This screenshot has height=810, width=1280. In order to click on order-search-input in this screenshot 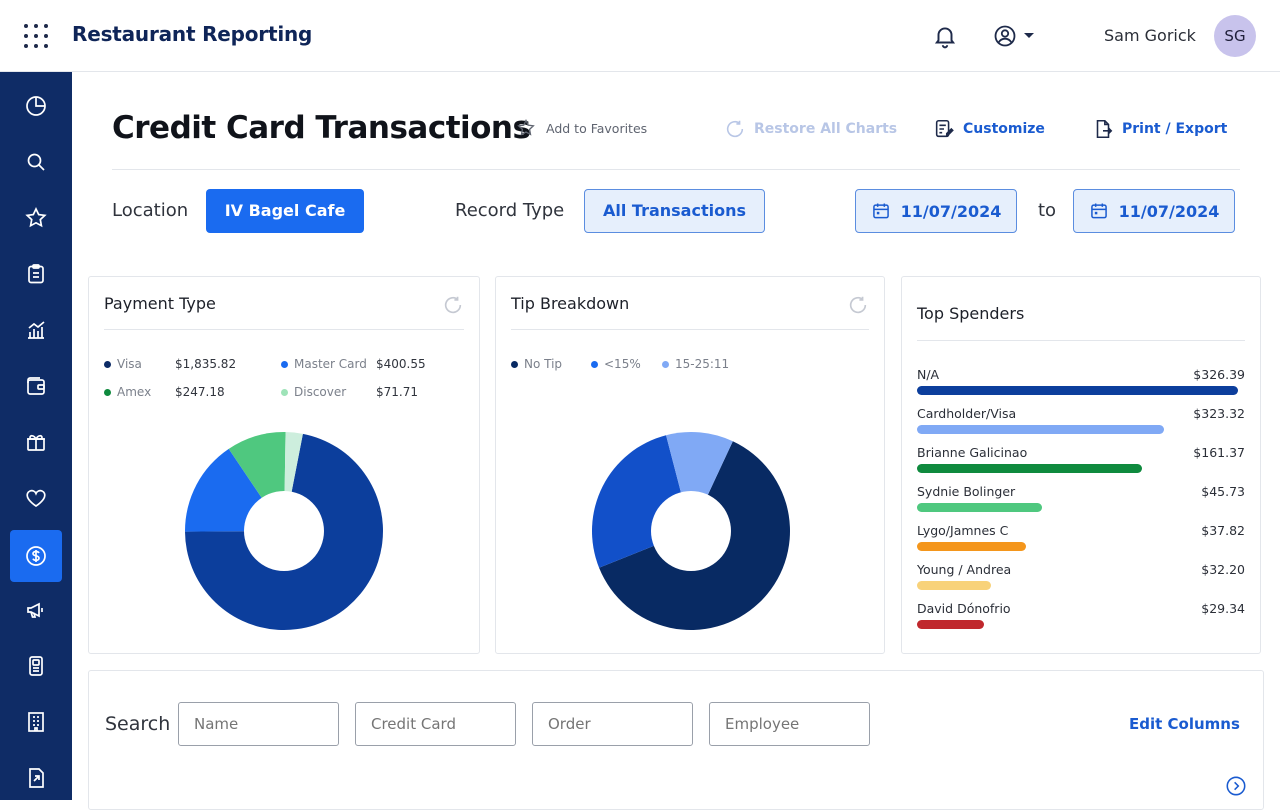, I will do `click(612, 724)`.